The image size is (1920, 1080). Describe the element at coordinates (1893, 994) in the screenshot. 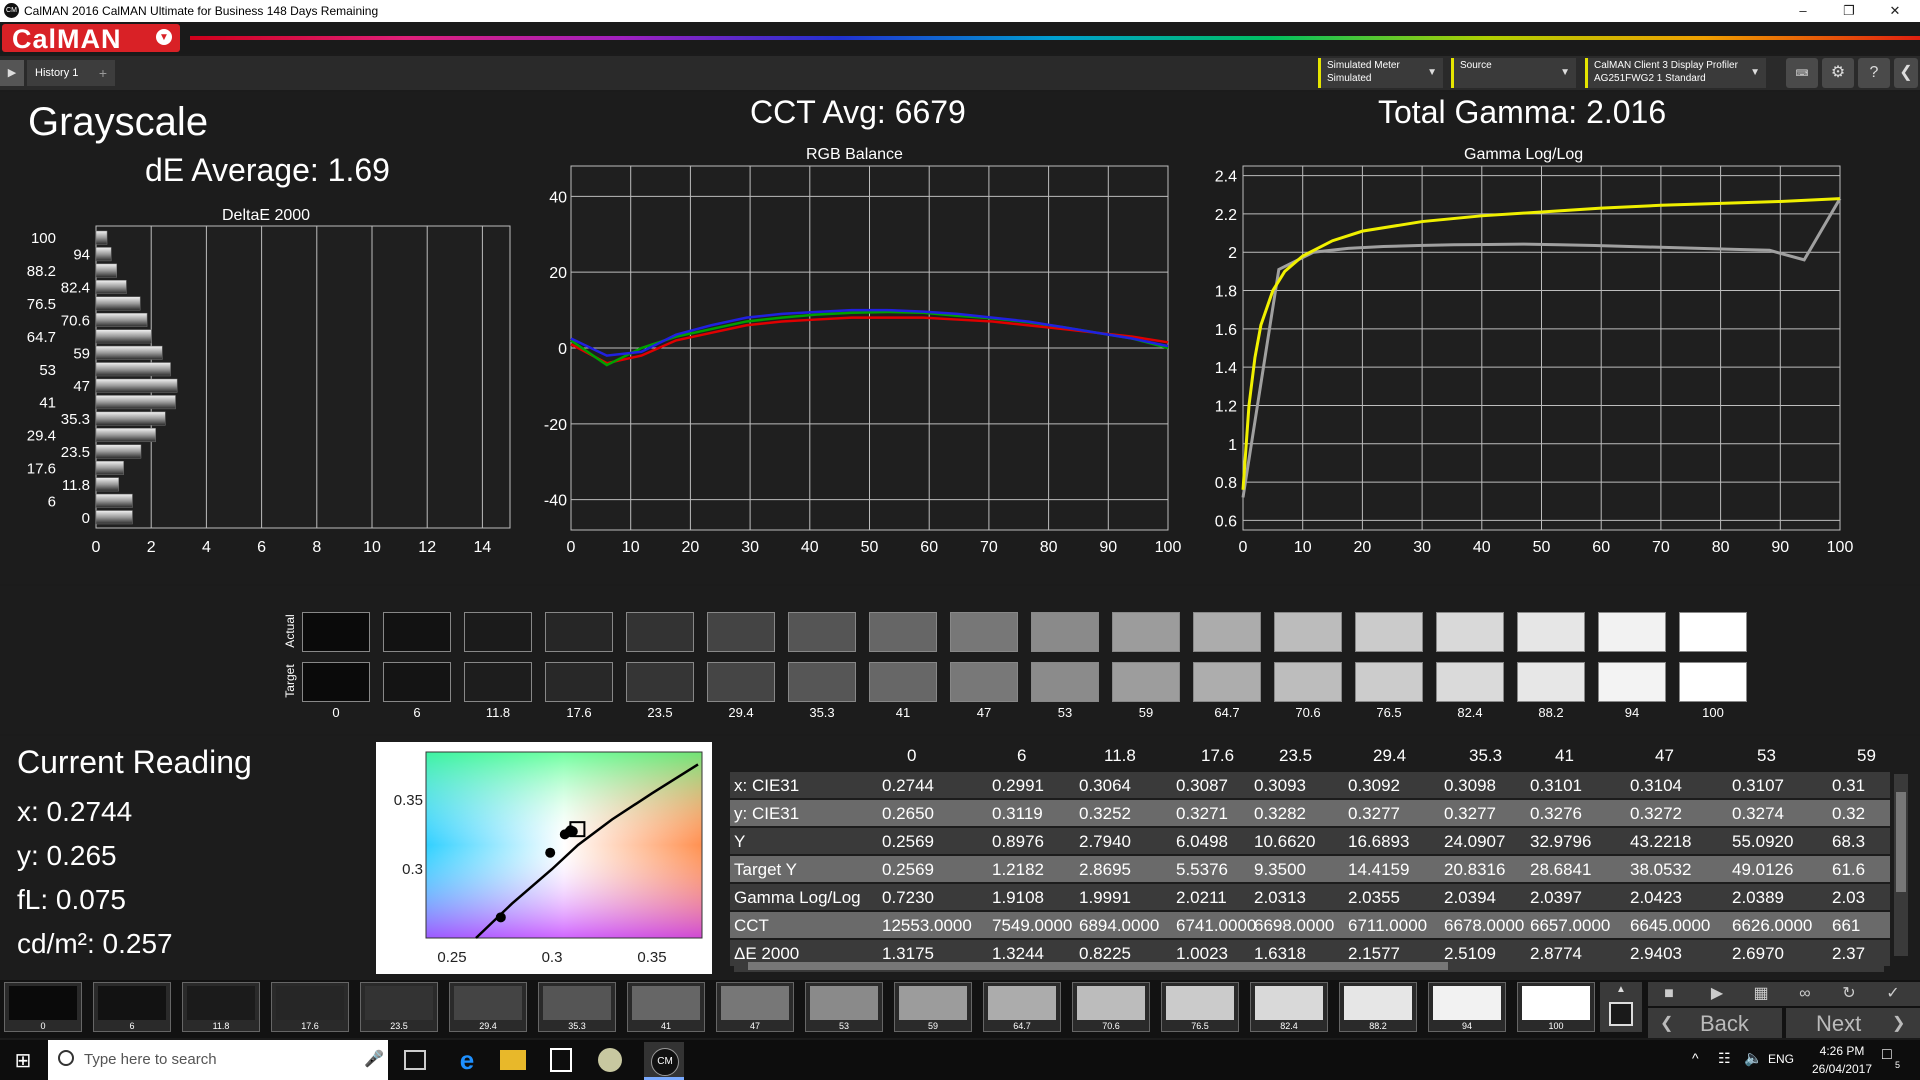

I see `check-icon: ✓` at that location.